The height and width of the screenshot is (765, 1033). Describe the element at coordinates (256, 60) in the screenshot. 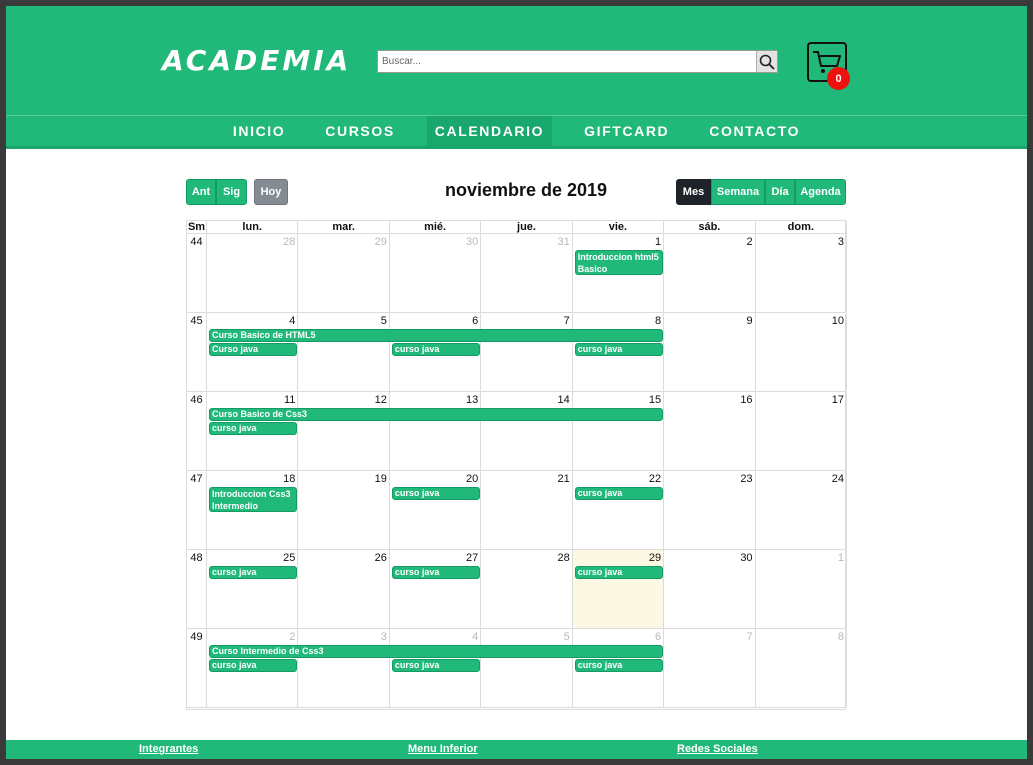

I see `site-logo: ACADEMIA` at that location.